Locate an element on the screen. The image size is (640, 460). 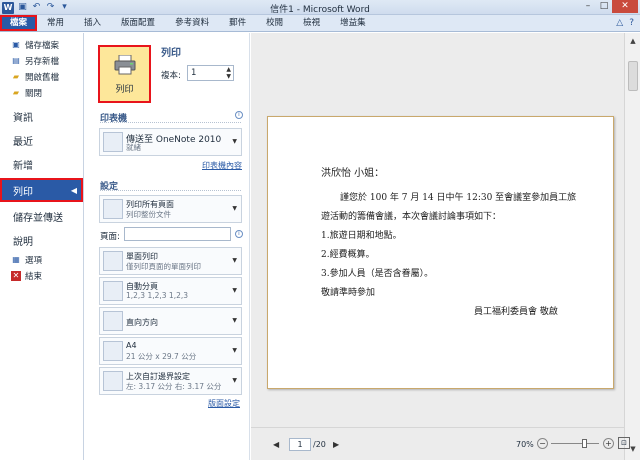
printer-properties-link: 印表機內容 is located at coordinates (222, 165).